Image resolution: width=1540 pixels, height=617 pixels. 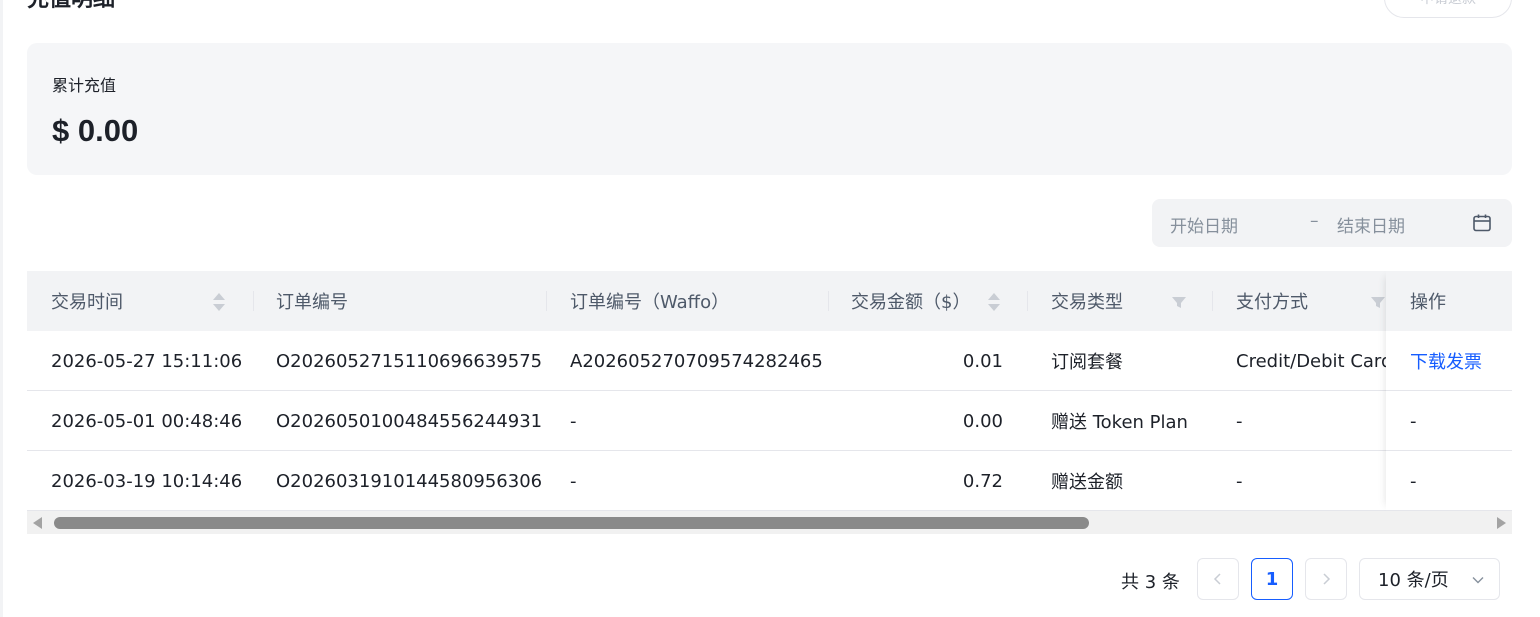 I want to click on cell-time: 2026-05-27 15:11:06, so click(x=147, y=361).